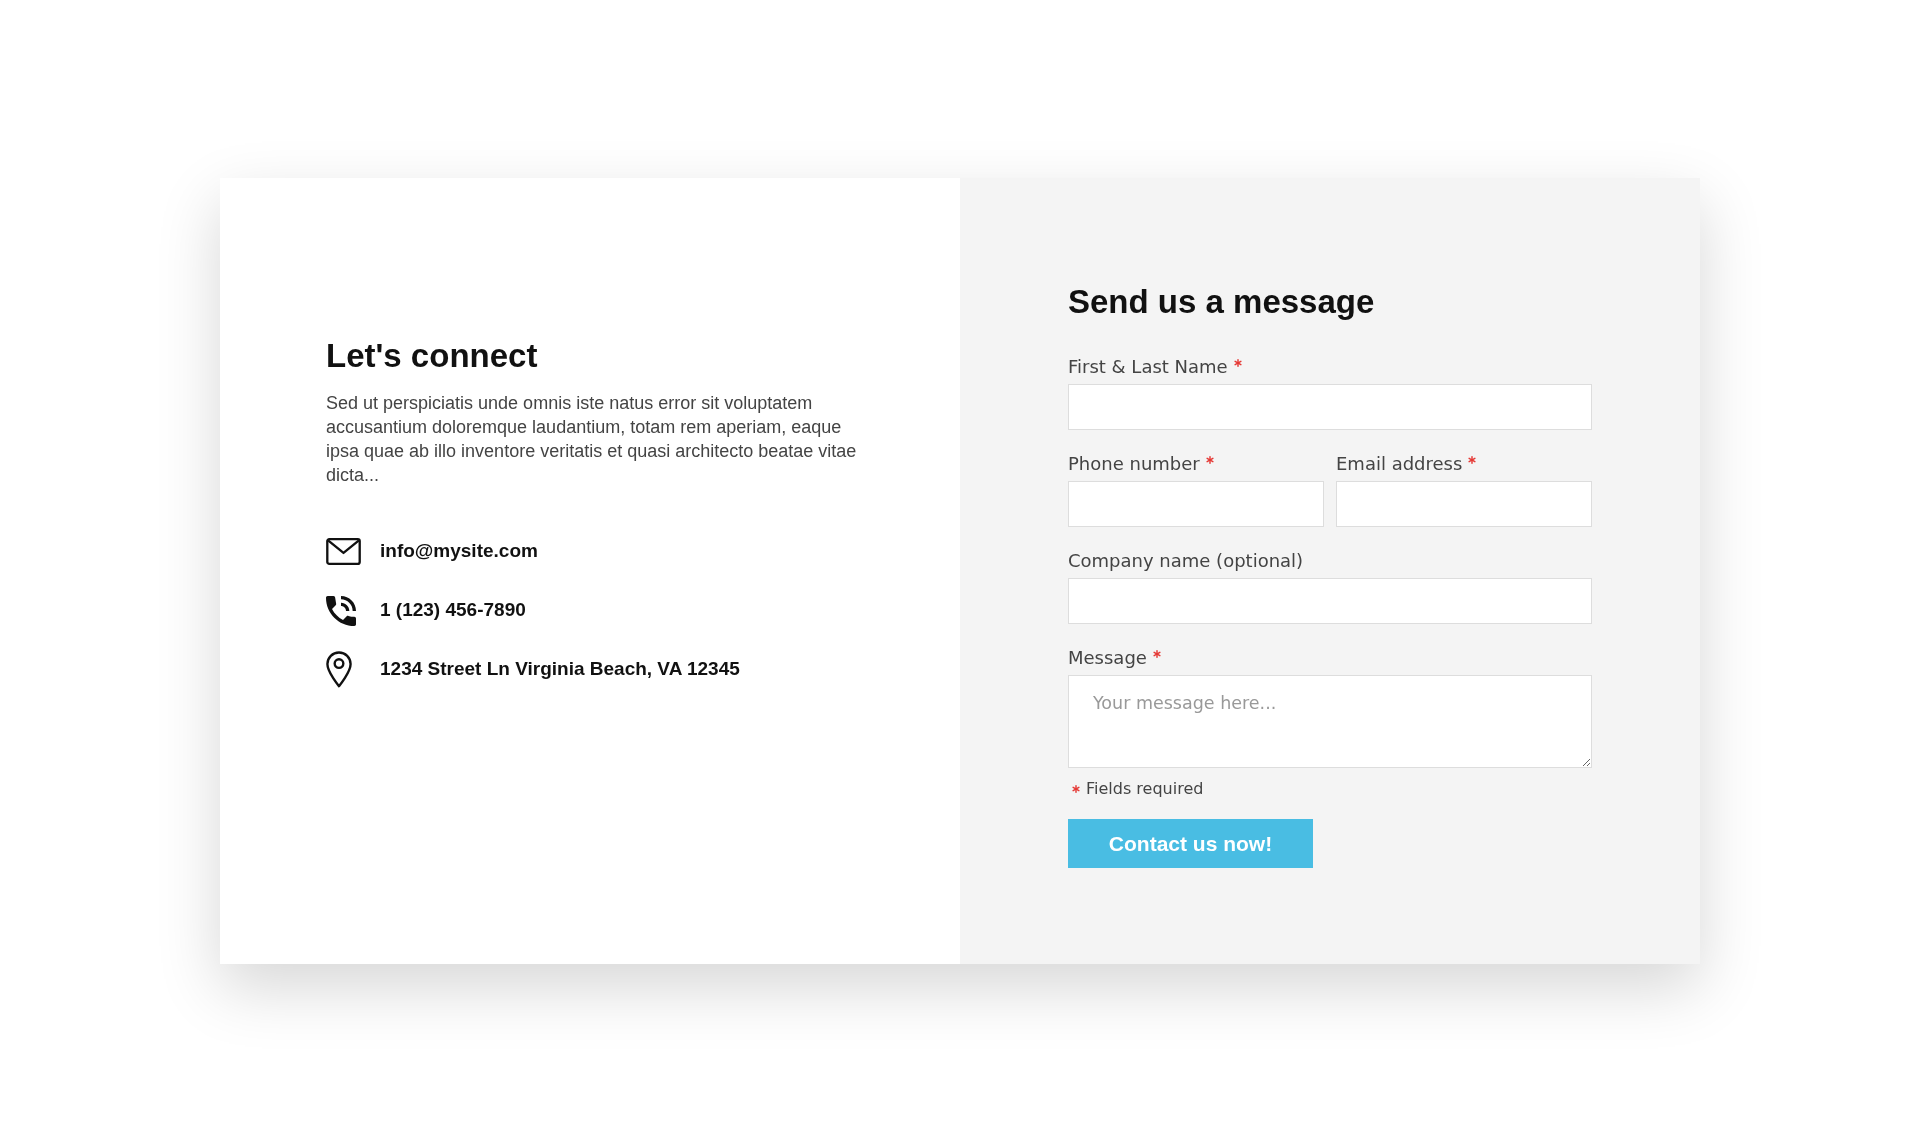  I want to click on map-pin-icon, so click(339, 669).